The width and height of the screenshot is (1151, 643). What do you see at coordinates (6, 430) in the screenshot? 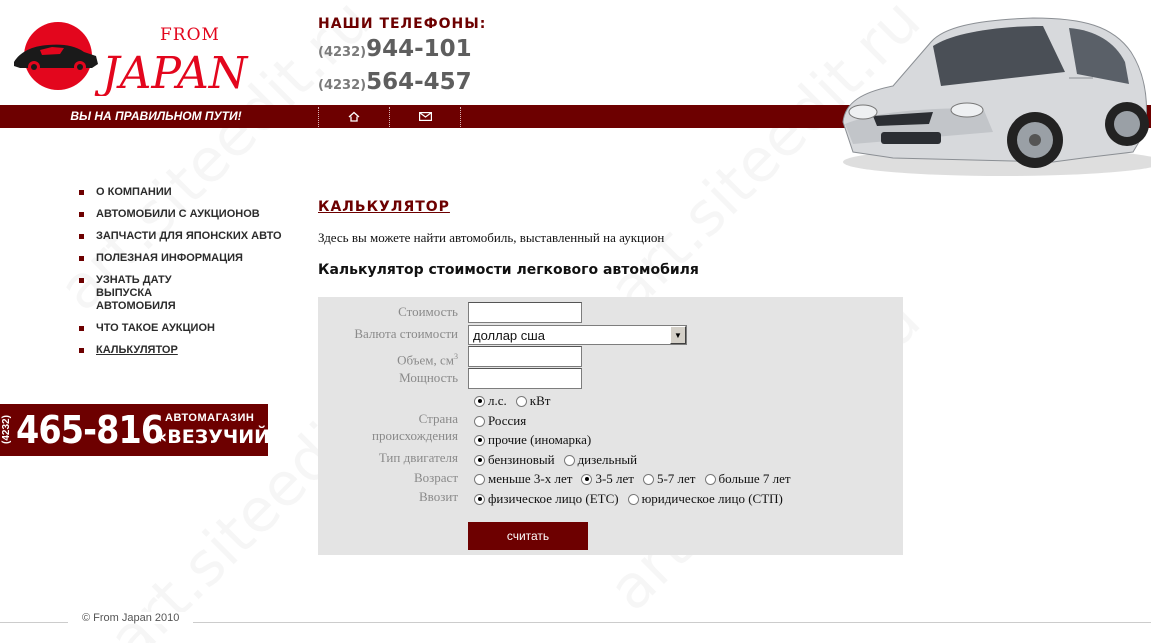
I see `banner-phone-code: (4232)` at bounding box center [6, 430].